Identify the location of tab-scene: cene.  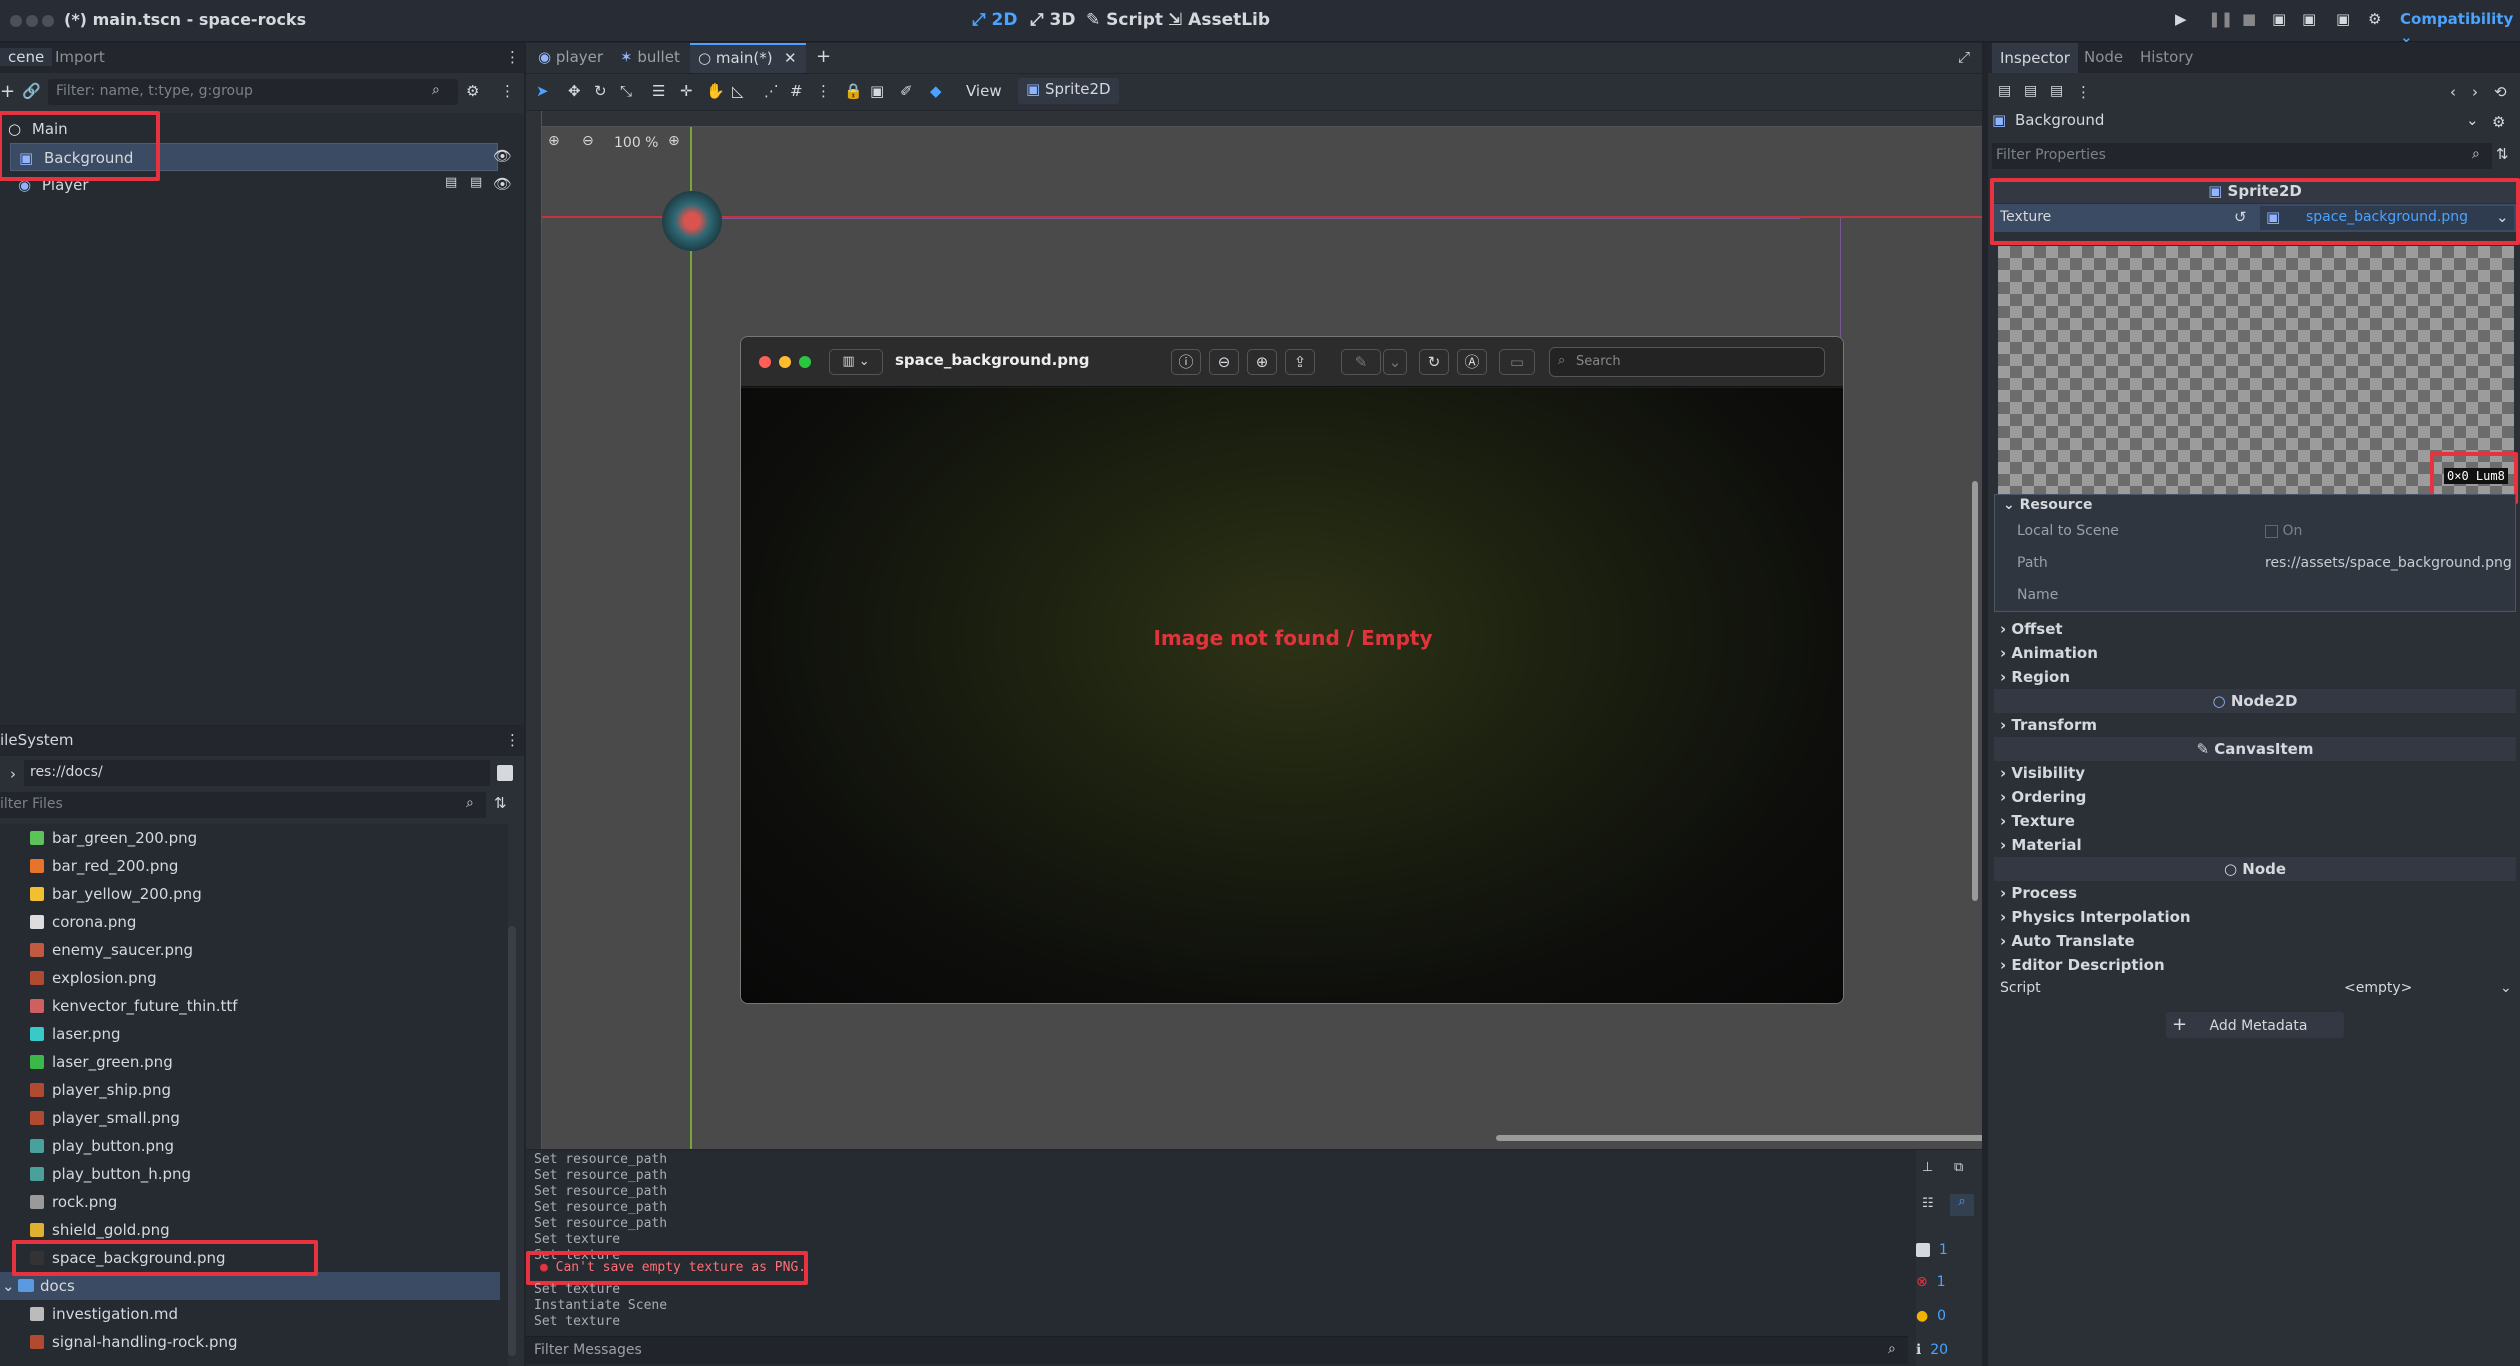
(26, 57).